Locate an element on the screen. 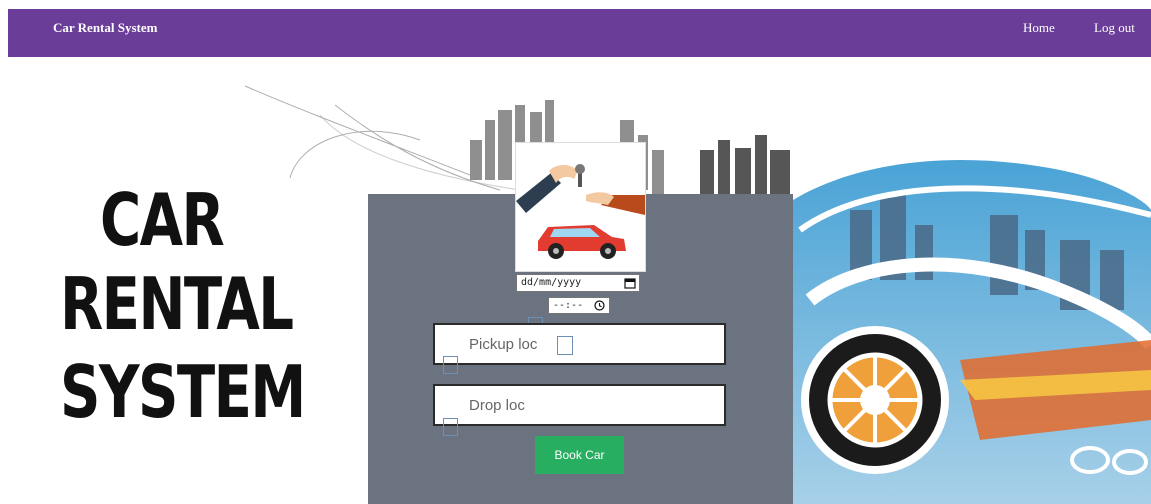  drop-field-marker is located at coordinates (450, 427).